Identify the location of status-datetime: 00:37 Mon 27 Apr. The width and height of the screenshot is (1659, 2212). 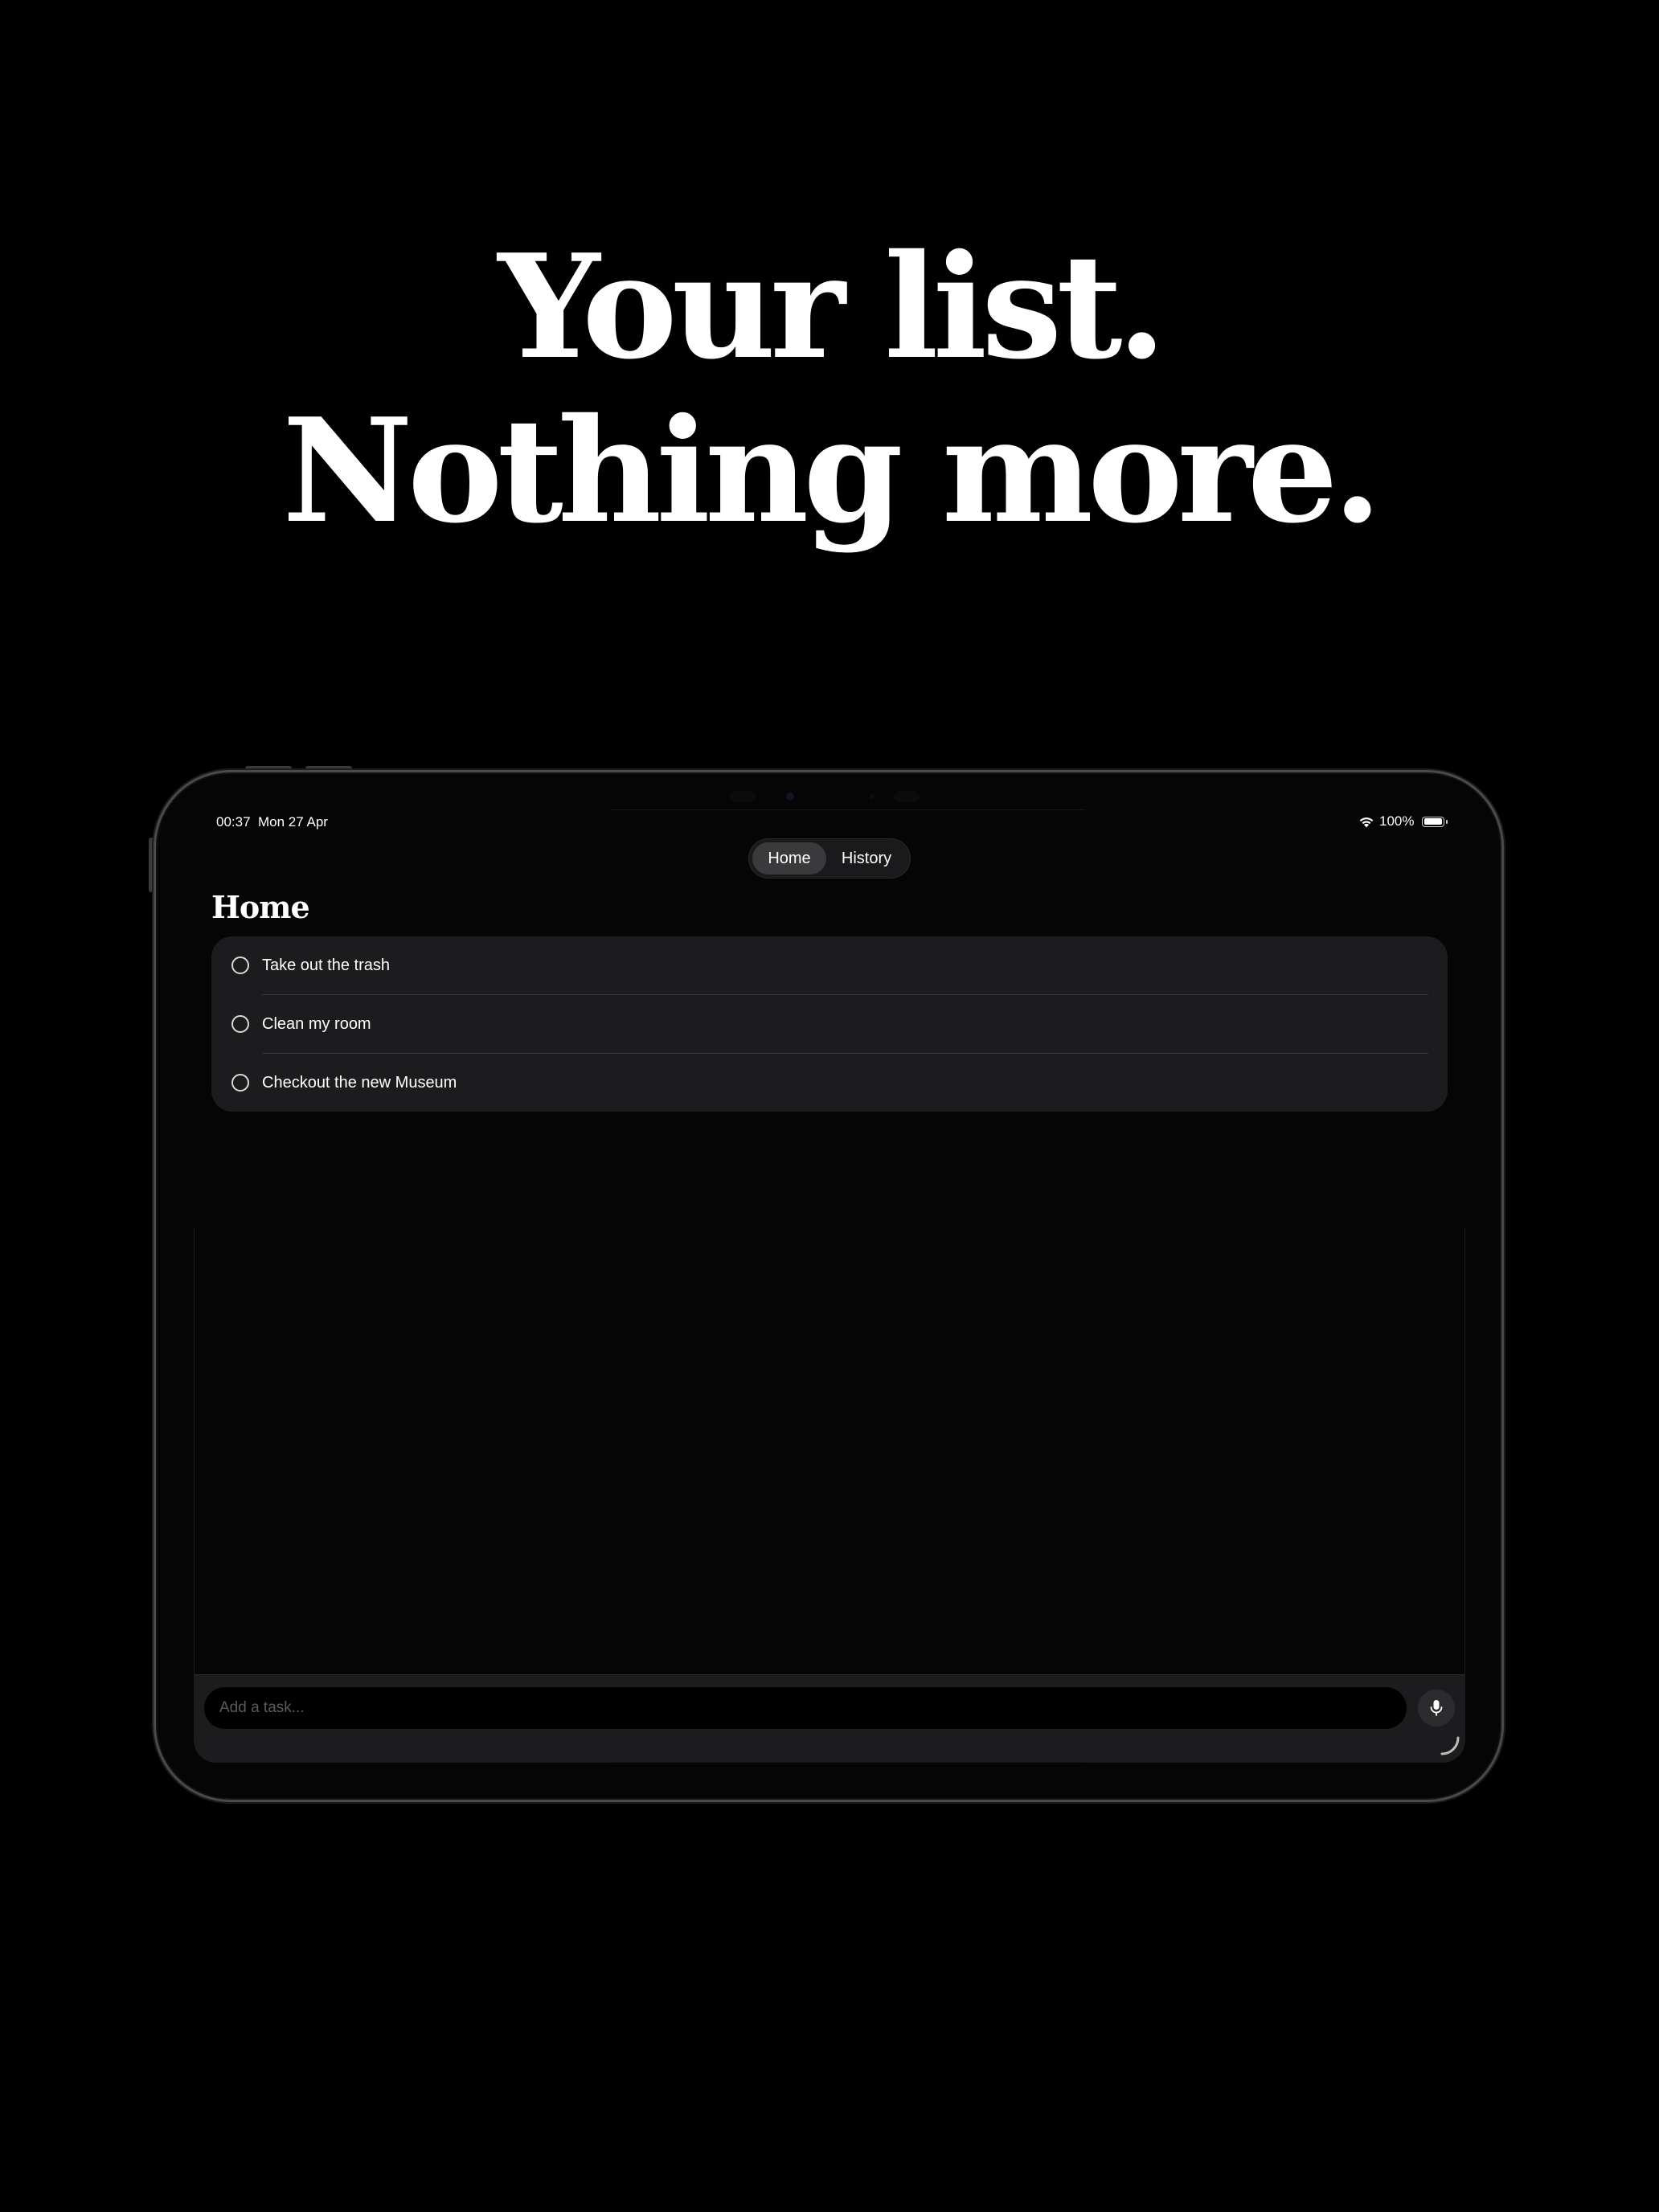
(272, 822).